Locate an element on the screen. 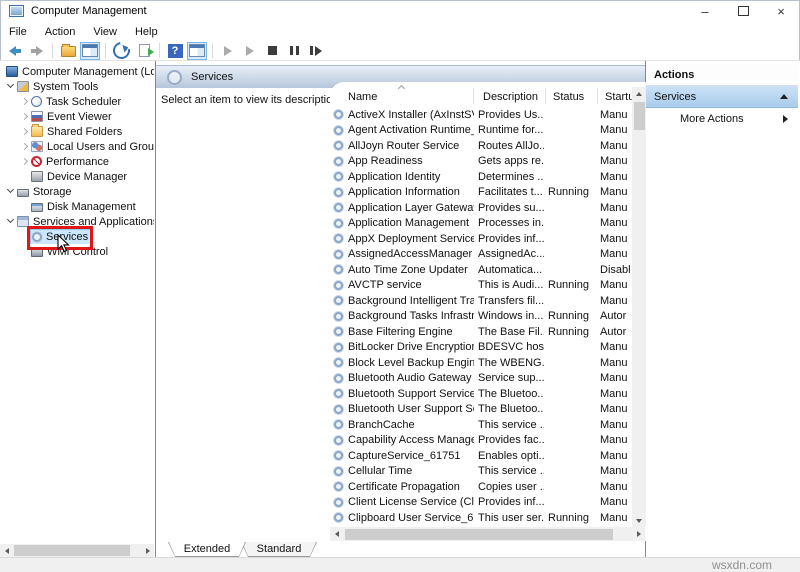  service-row: App Readiness Gets apps re... Manu is located at coordinates (481, 162).